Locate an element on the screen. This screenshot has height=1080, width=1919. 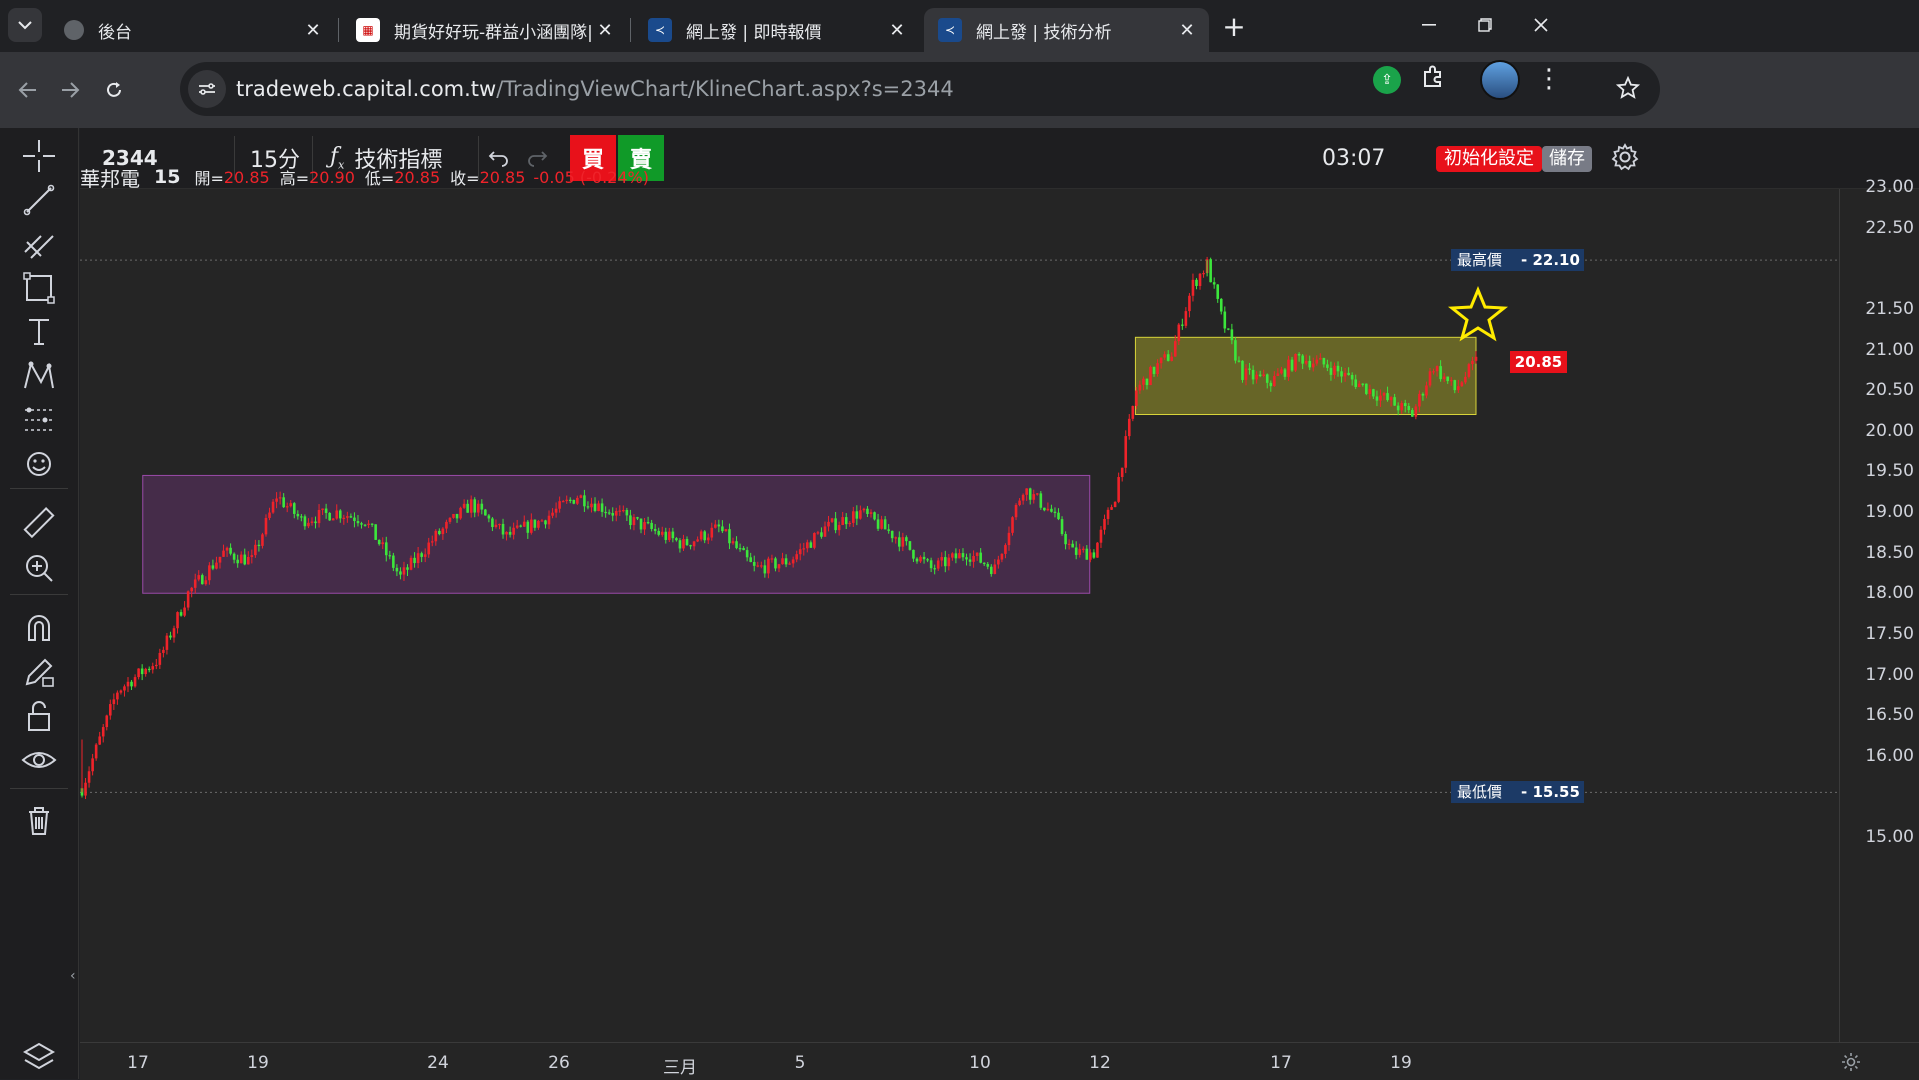
pattern-tool-icon is located at coordinates (39, 376).